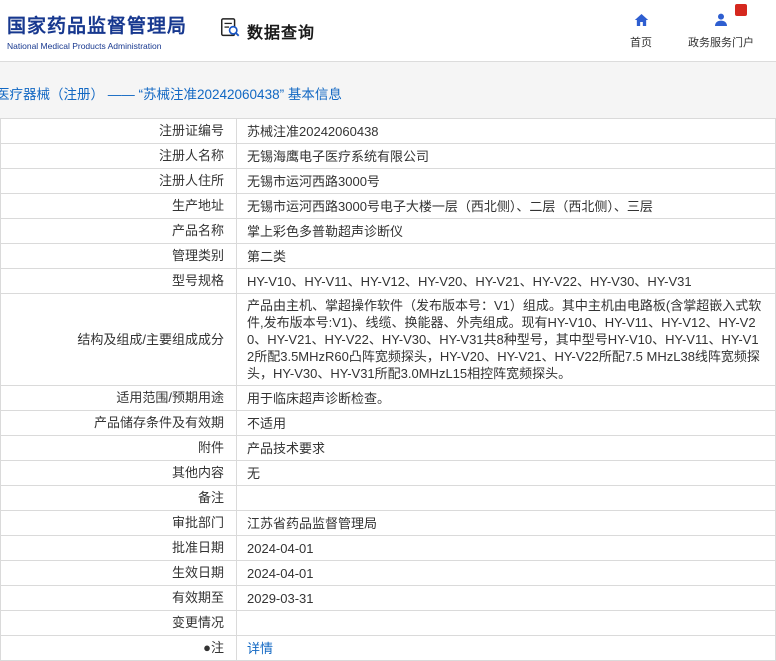 This screenshot has width=776, height=661. What do you see at coordinates (281, 33) in the screenshot?
I see `data-query-title: 数据查询` at bounding box center [281, 33].